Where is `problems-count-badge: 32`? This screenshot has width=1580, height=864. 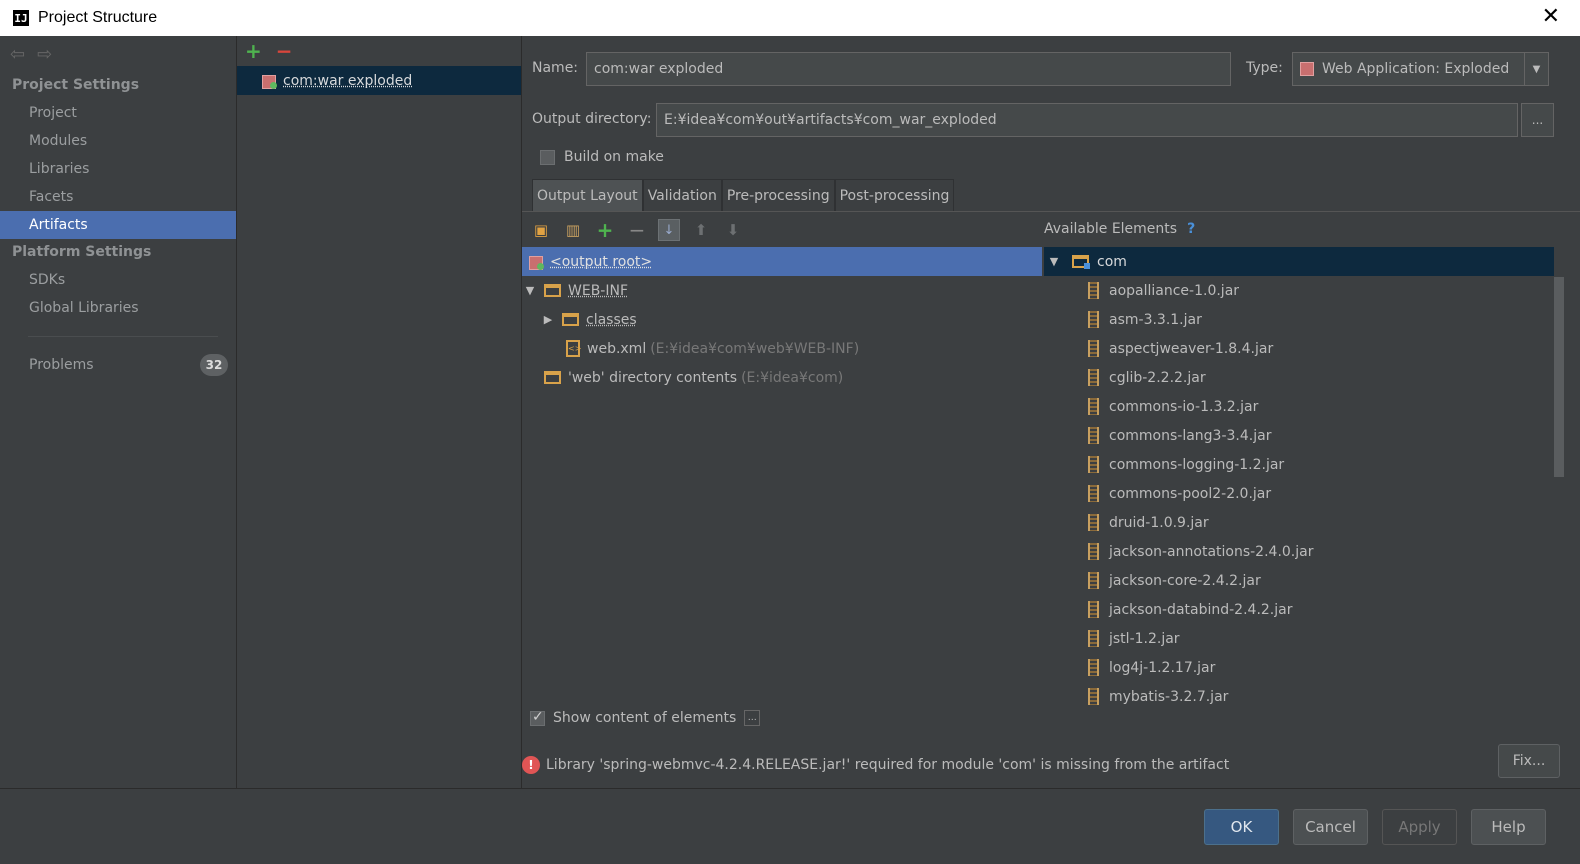 problems-count-badge: 32 is located at coordinates (214, 365).